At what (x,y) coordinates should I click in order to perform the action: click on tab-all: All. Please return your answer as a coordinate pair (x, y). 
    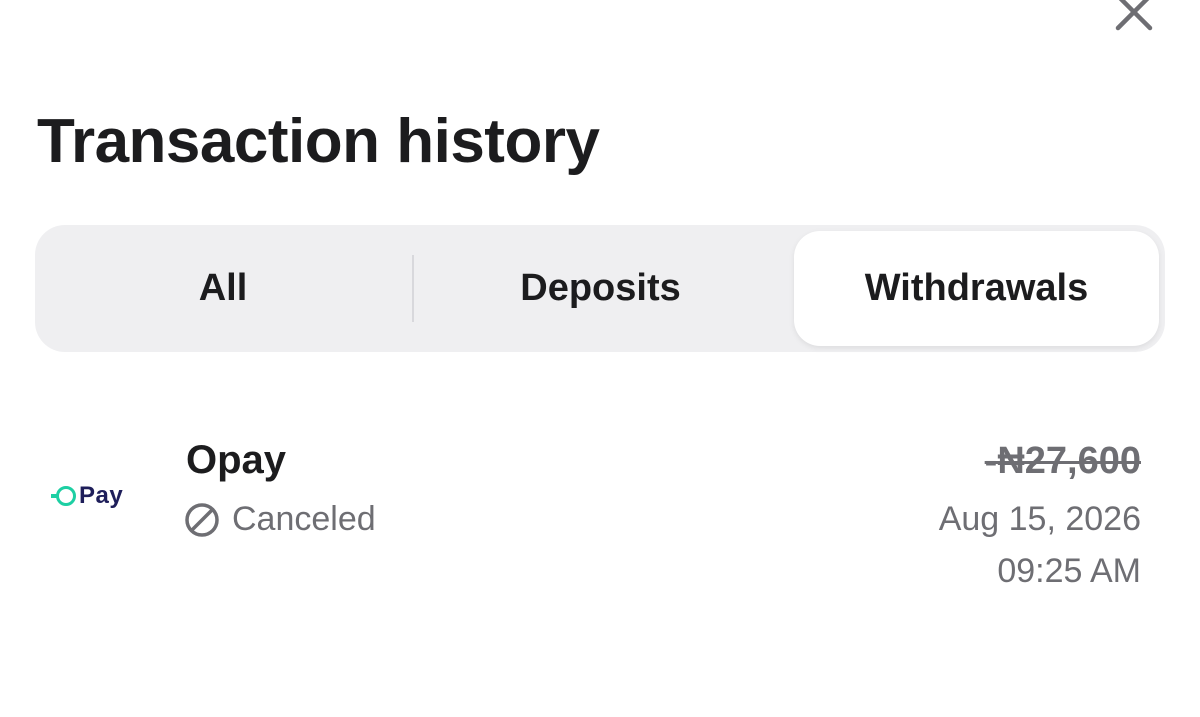
    Looking at the image, I should click on (223, 288).